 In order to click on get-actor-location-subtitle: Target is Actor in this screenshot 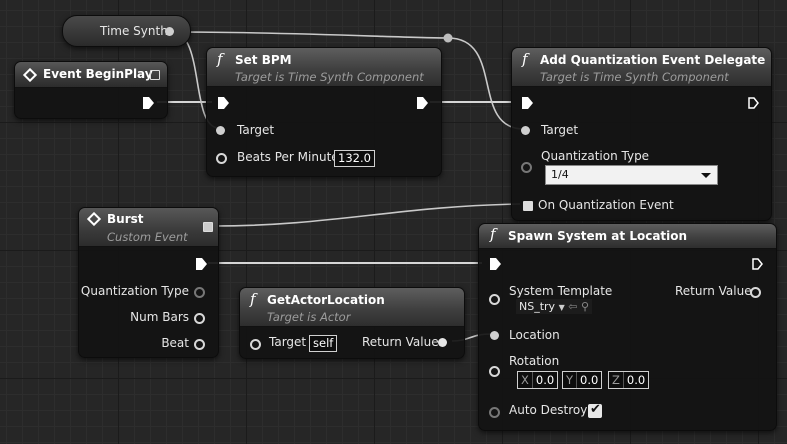, I will do `click(309, 317)`.